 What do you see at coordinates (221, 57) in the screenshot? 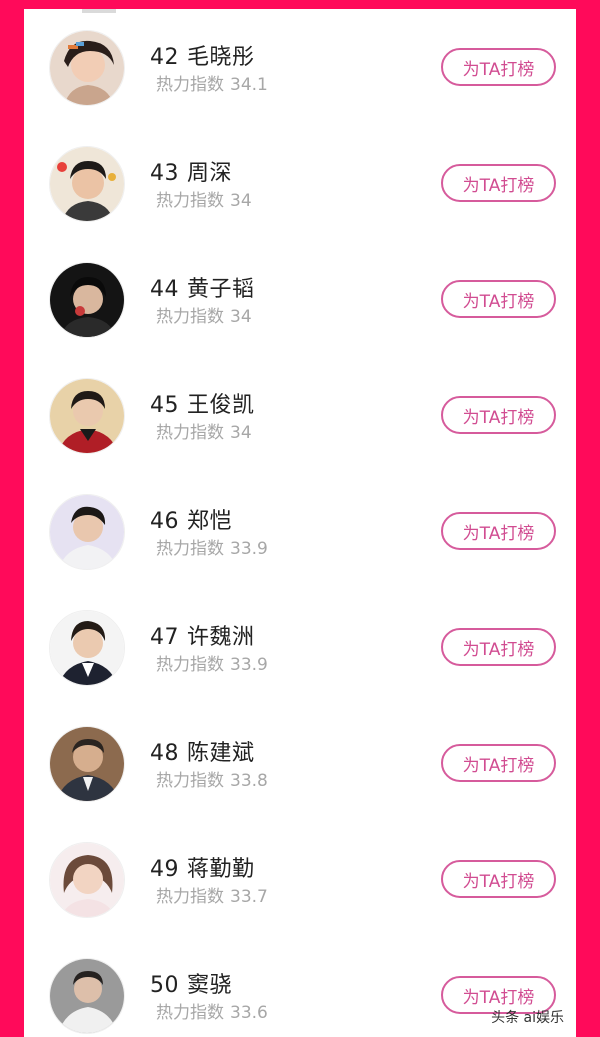
I see `celebrity-name: 毛晓彤` at bounding box center [221, 57].